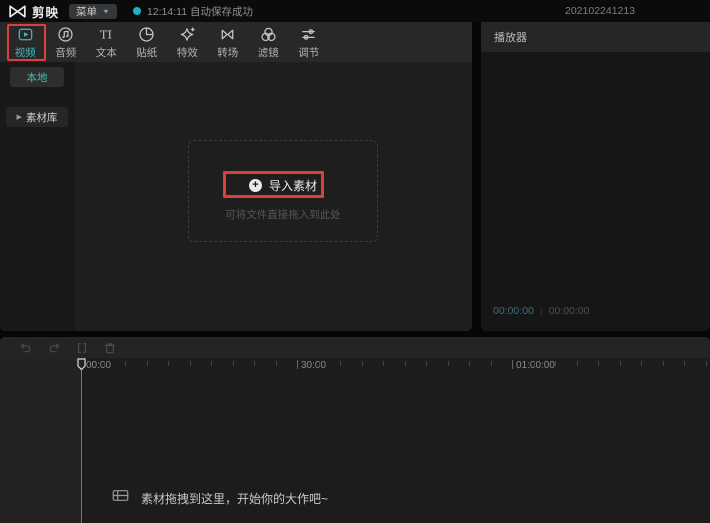 This screenshot has width=710, height=523. What do you see at coordinates (600, 11) in the screenshot?
I see `project-id: 202102241213` at bounding box center [600, 11].